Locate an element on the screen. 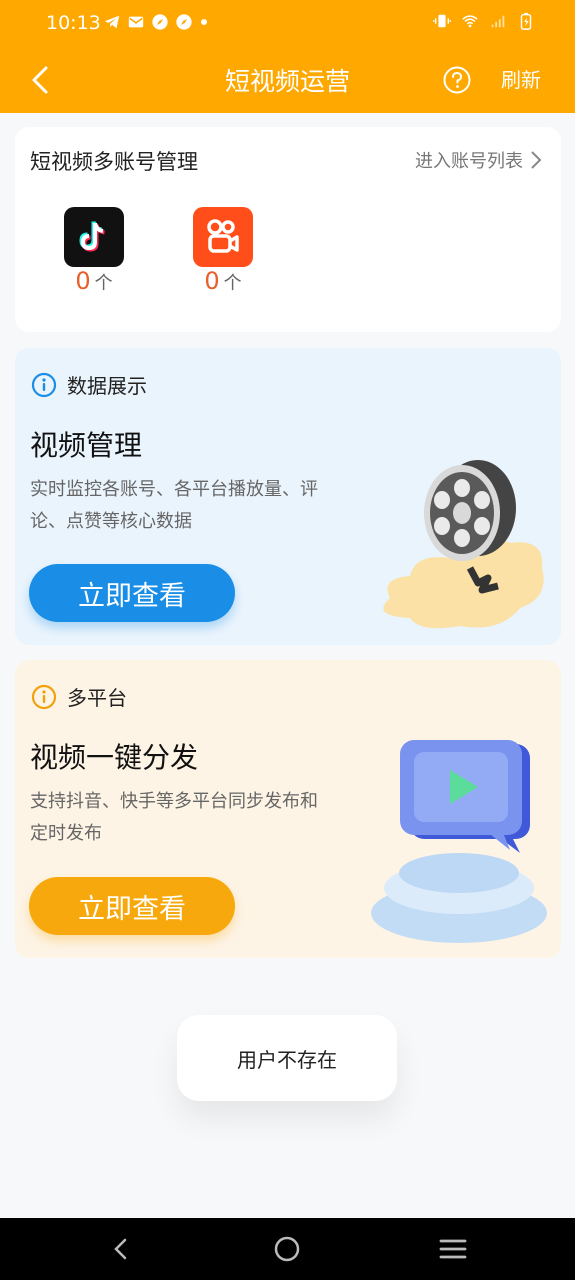 This screenshot has height=1280, width=575. multi-section-header: 多平台 is located at coordinates (79, 696).